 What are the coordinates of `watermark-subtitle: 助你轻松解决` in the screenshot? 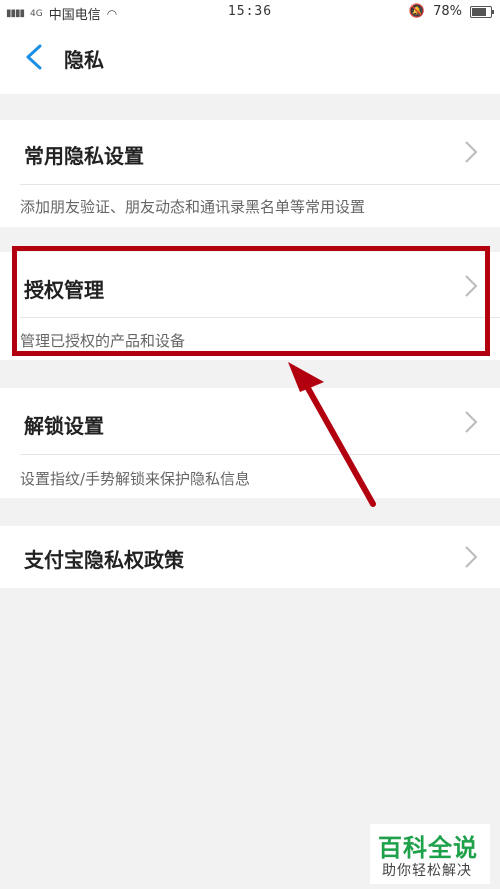 It's located at (427, 871).